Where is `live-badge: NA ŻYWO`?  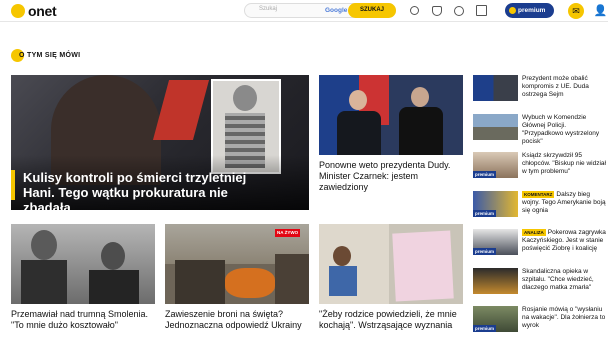
live-badge: NA ŻYWO is located at coordinates (288, 233).